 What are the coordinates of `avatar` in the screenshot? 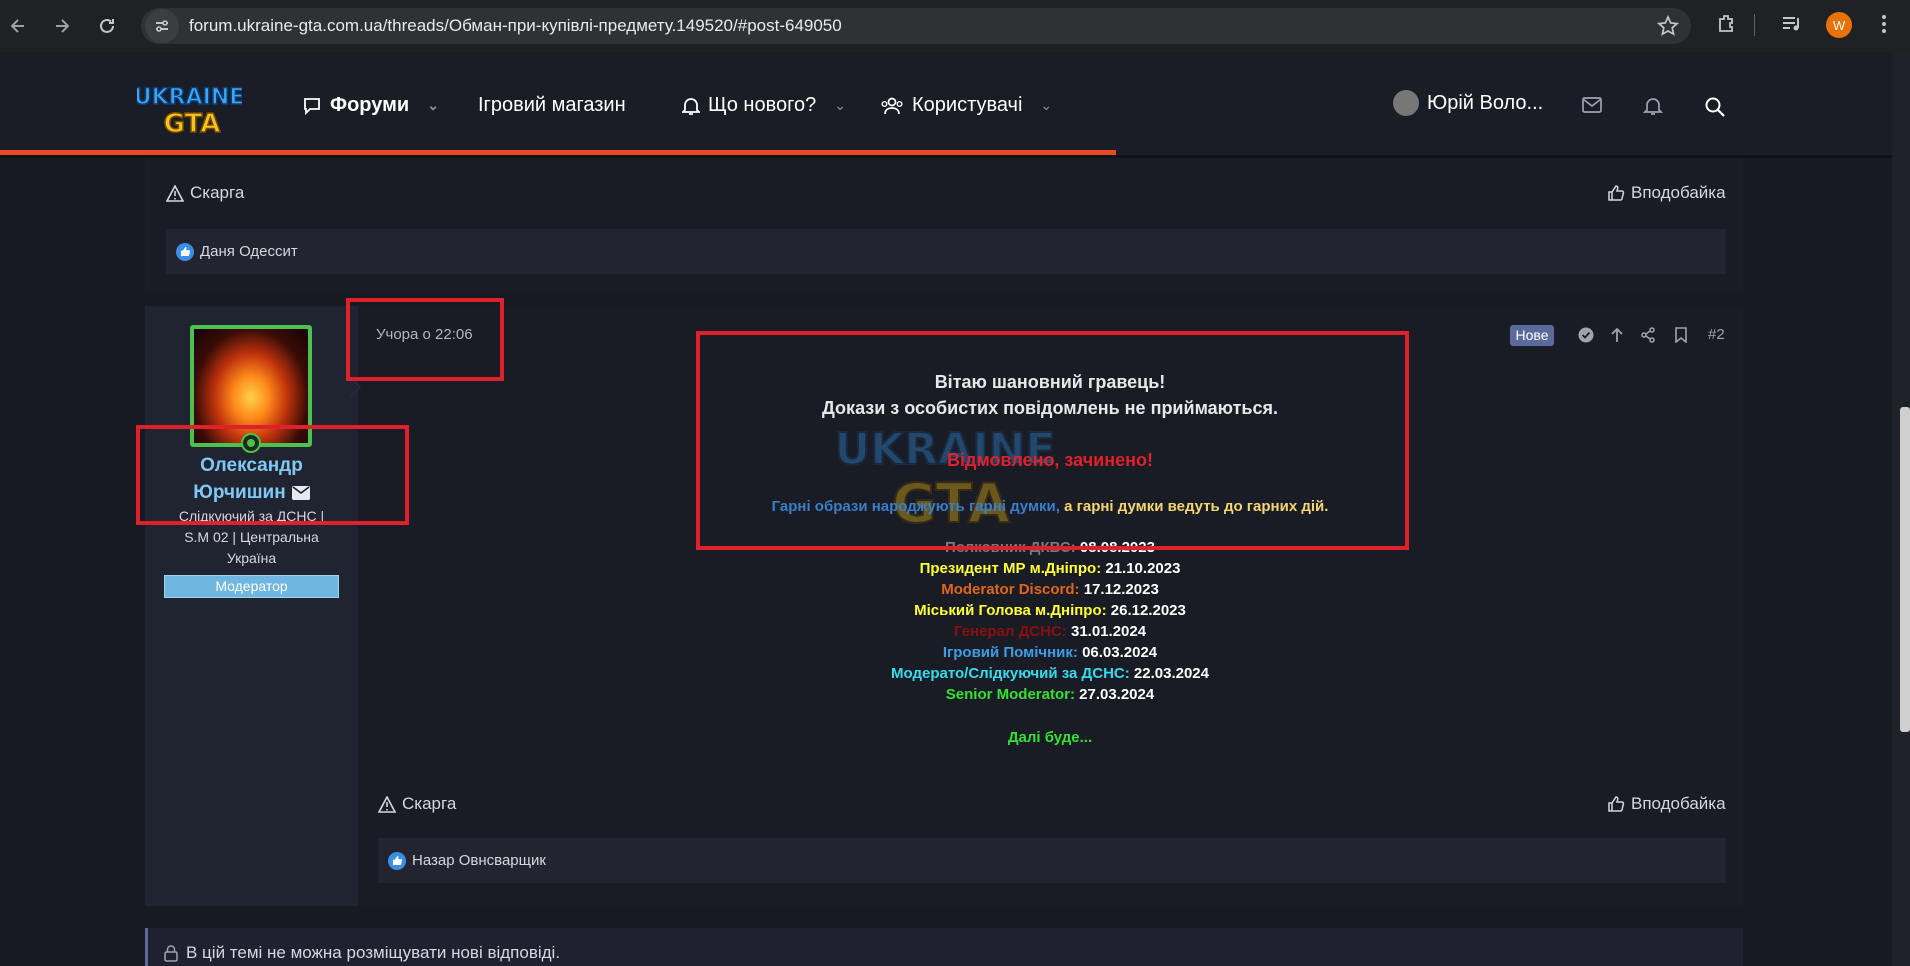 It's located at (1406, 103).